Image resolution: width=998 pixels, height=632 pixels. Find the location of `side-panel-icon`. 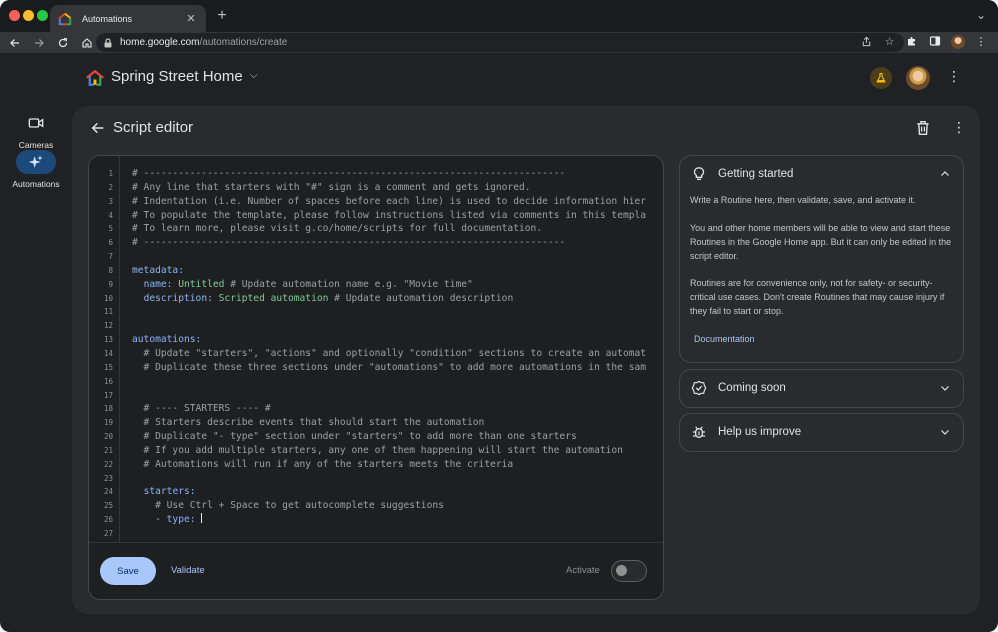

side-panel-icon is located at coordinates (935, 42).